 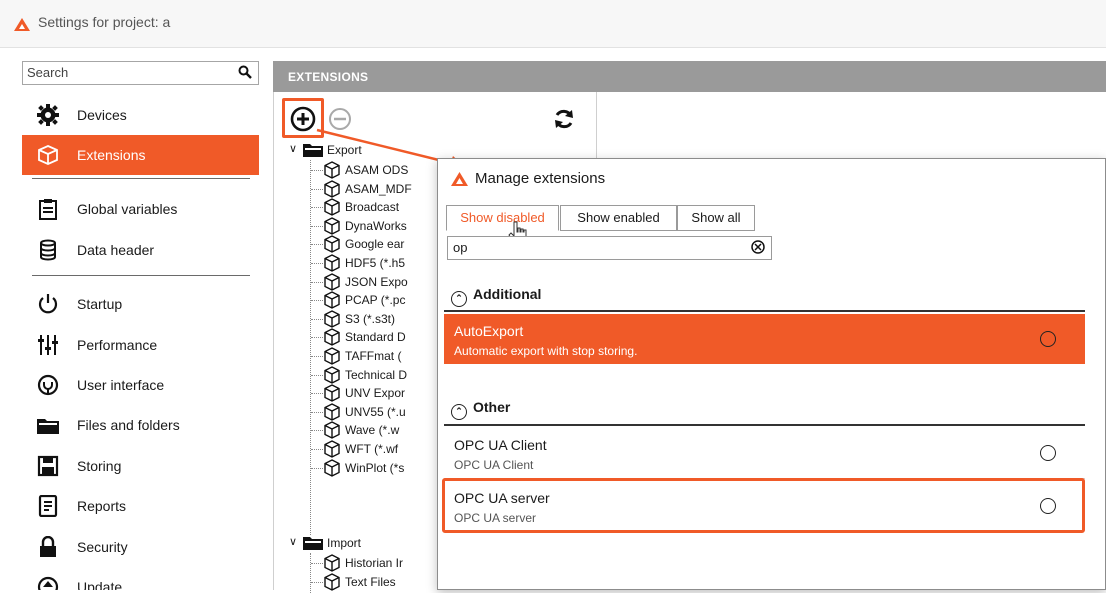 What do you see at coordinates (564, 119) in the screenshot?
I see `refresh-icon` at bounding box center [564, 119].